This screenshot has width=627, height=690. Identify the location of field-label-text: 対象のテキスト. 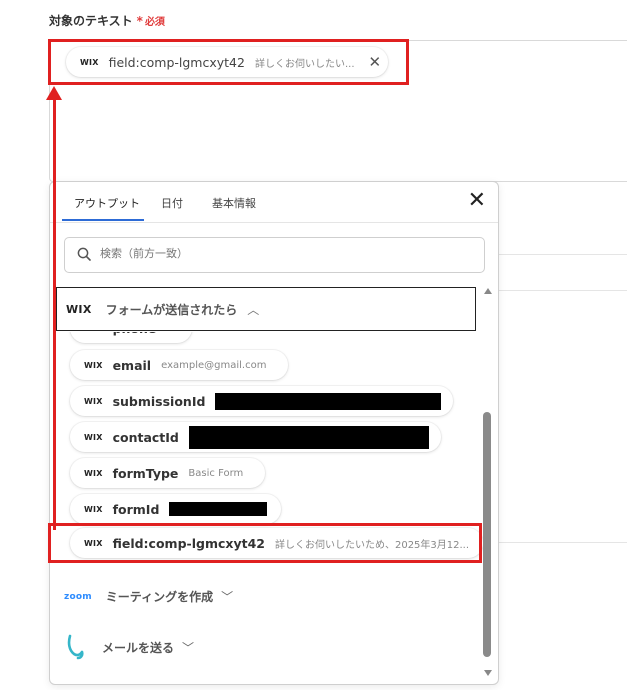
(91, 21).